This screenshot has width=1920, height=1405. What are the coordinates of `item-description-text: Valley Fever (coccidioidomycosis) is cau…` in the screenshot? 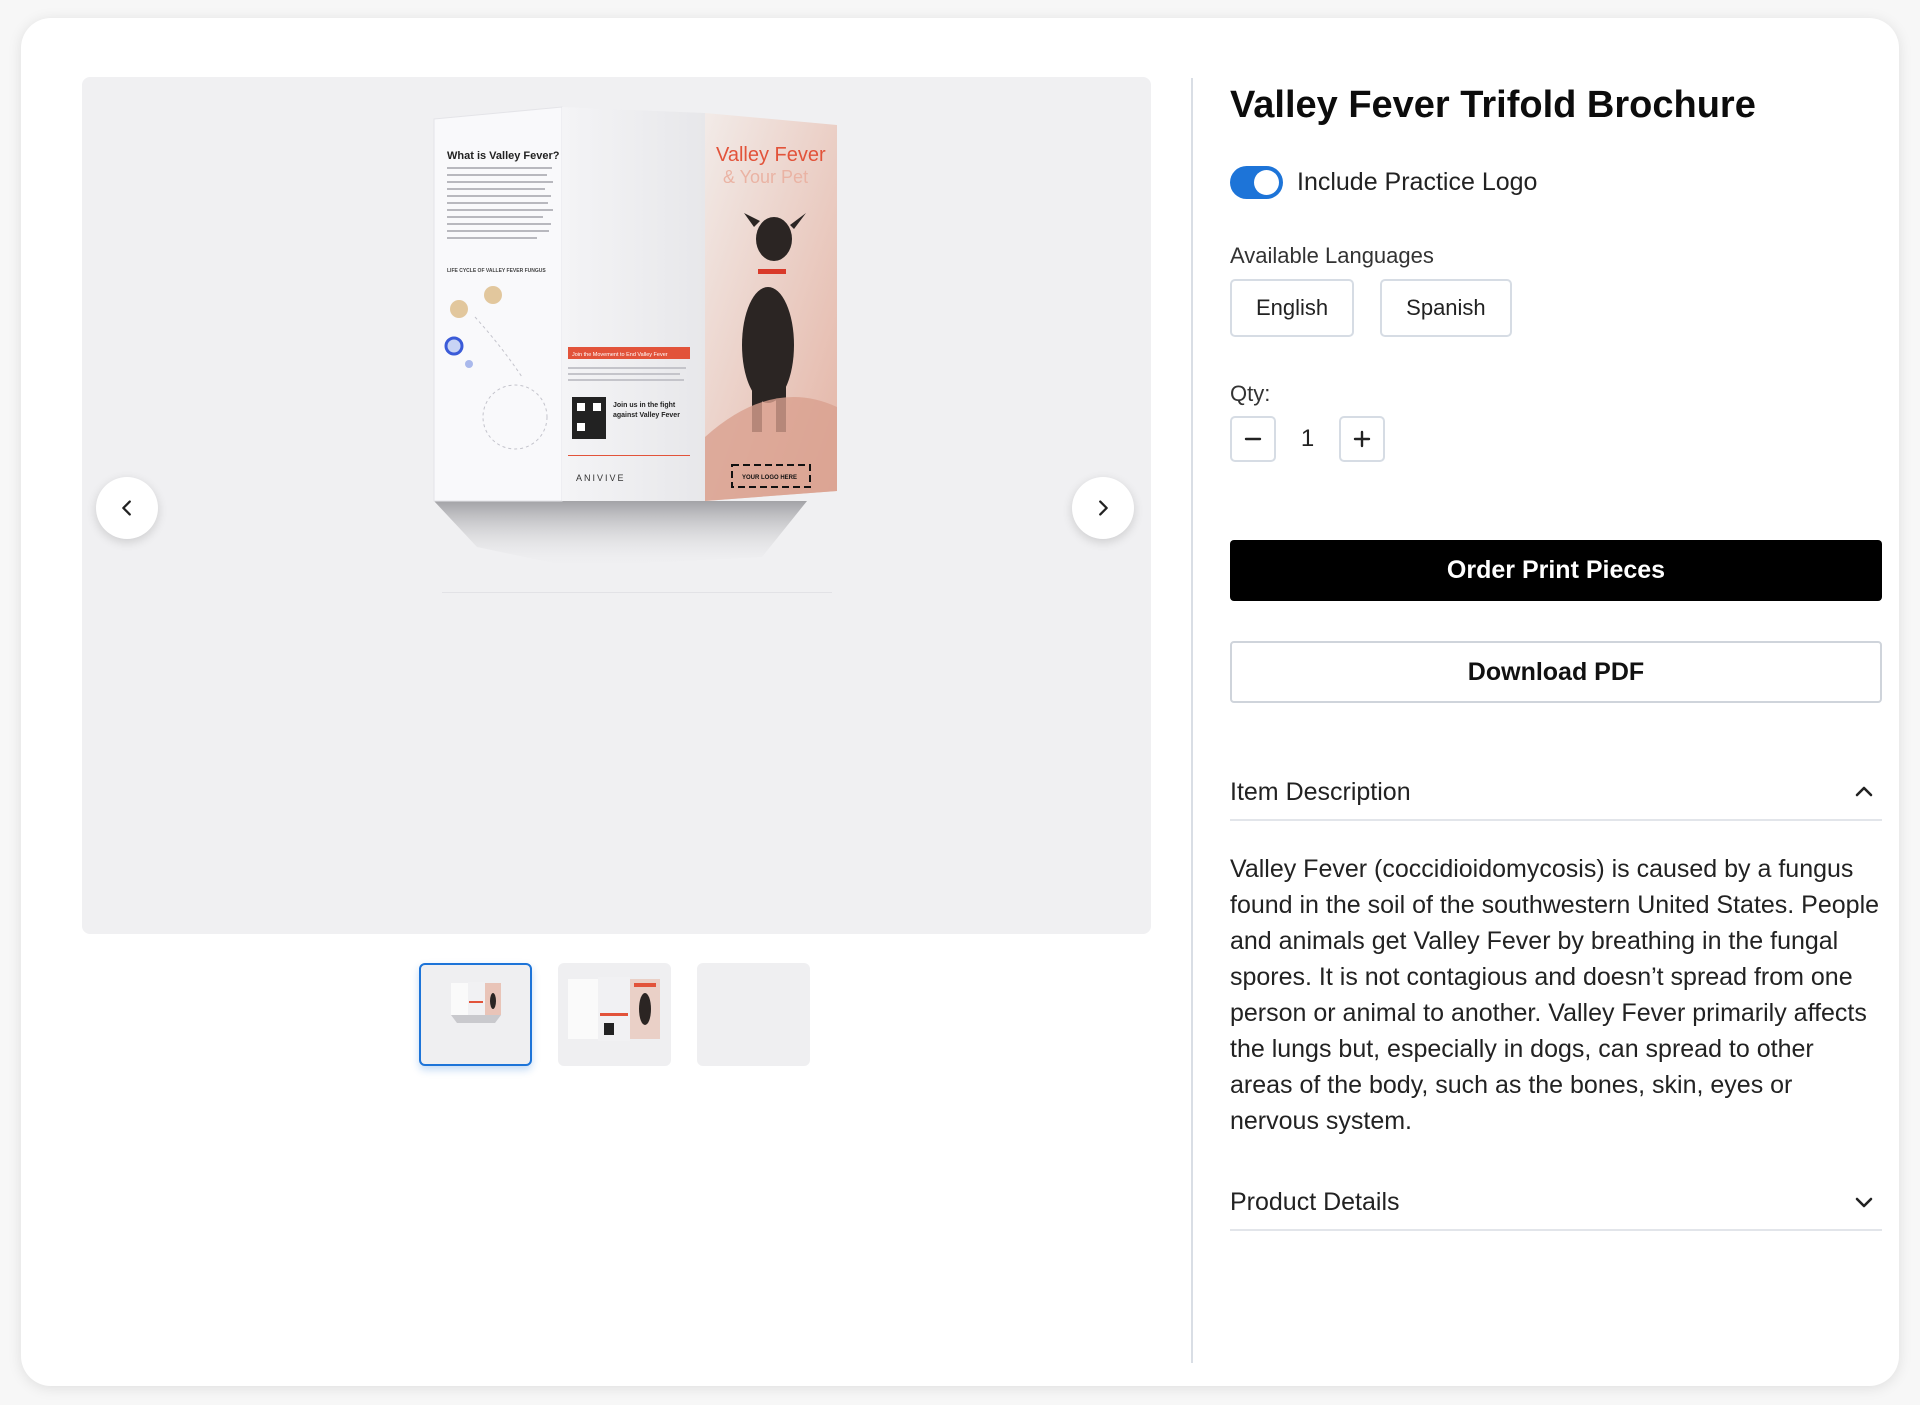 It's located at (1555, 995).